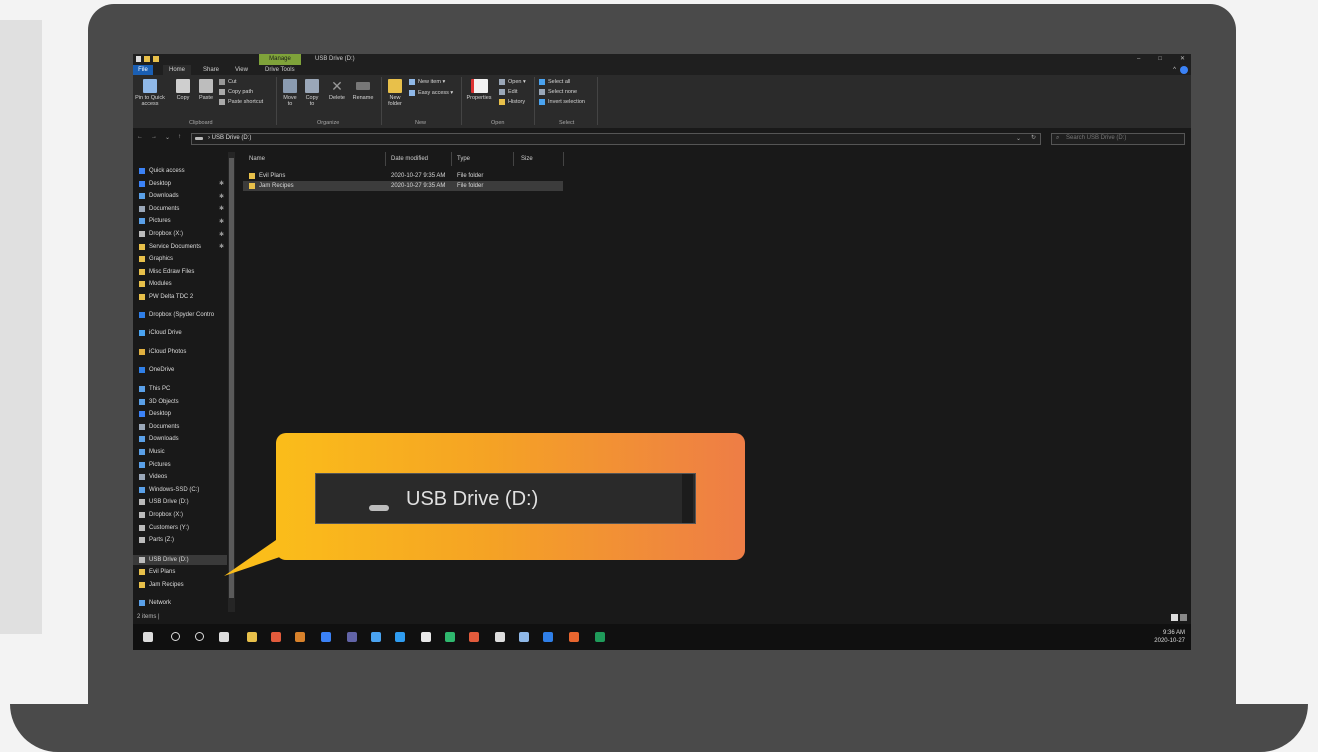 The height and width of the screenshot is (752, 1318). I want to click on app-blue-icon, so click(326, 637).